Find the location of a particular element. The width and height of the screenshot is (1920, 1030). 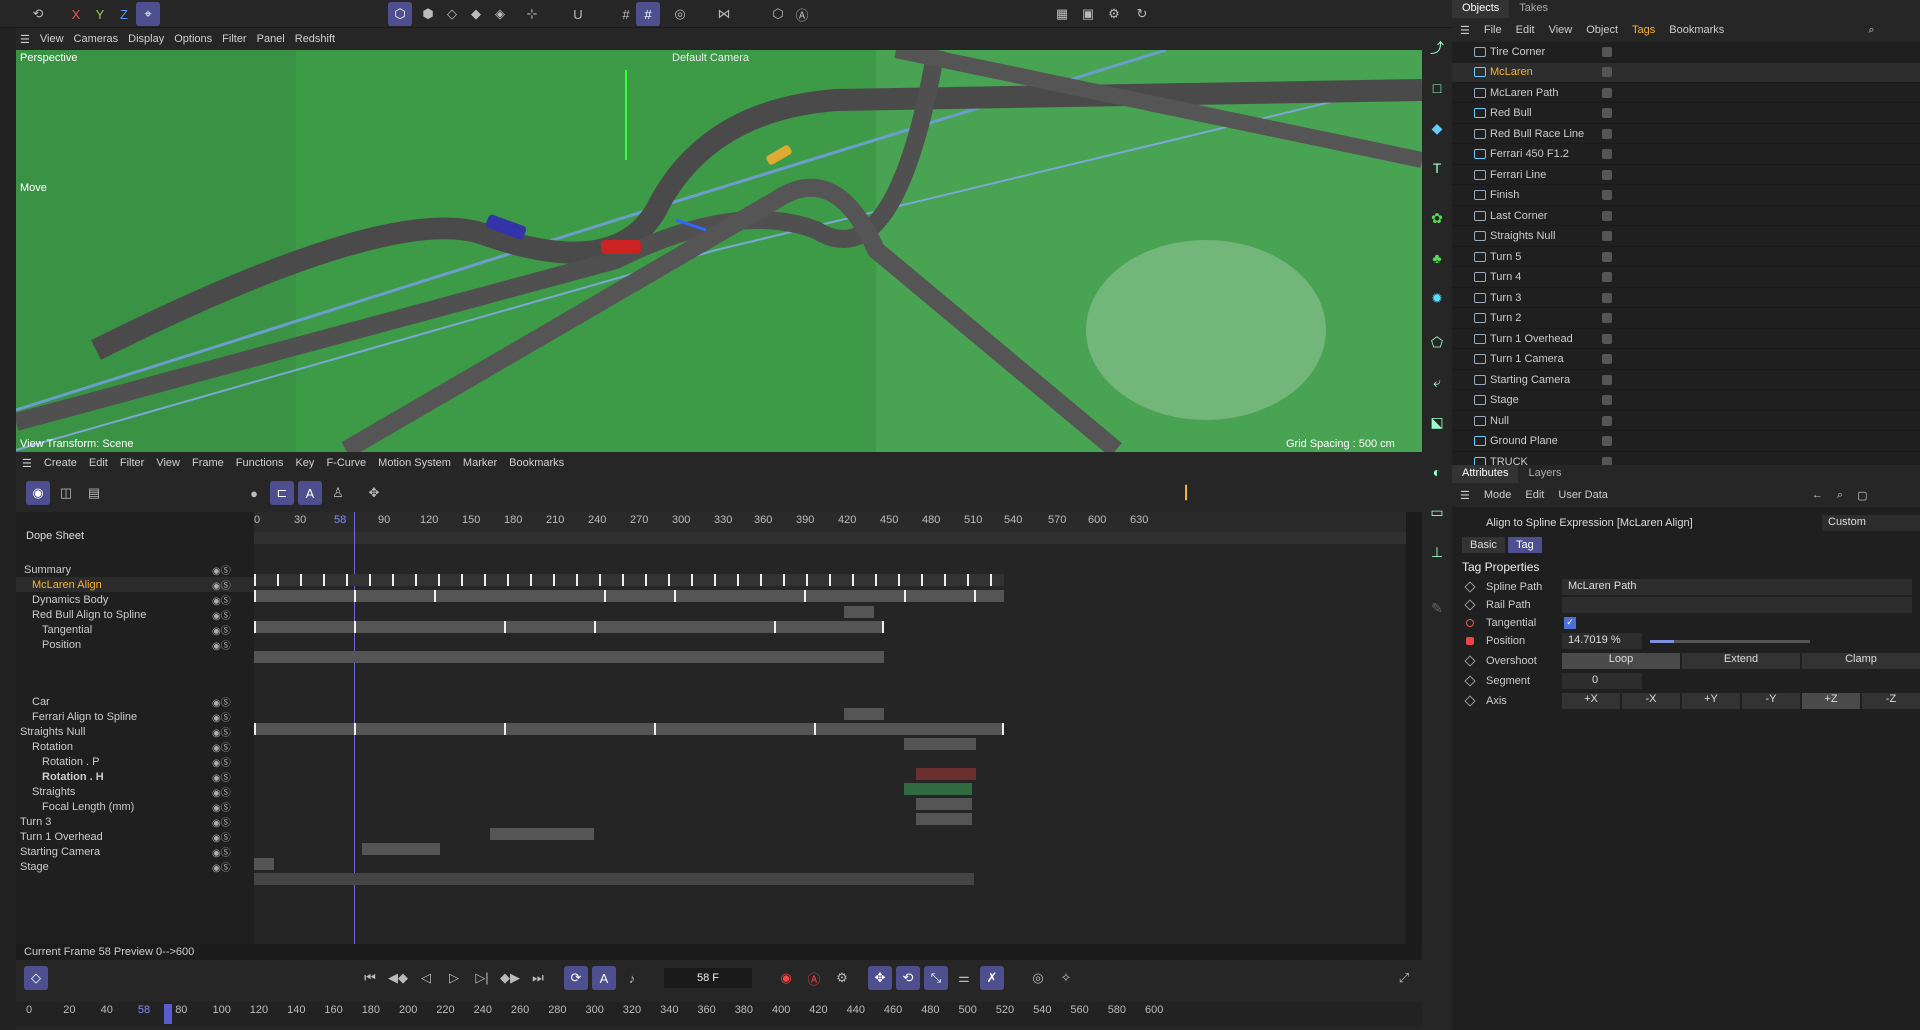

cube-icon: ◆ is located at coordinates (1437, 128).